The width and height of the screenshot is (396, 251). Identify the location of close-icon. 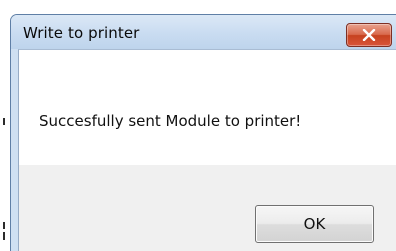
(369, 35).